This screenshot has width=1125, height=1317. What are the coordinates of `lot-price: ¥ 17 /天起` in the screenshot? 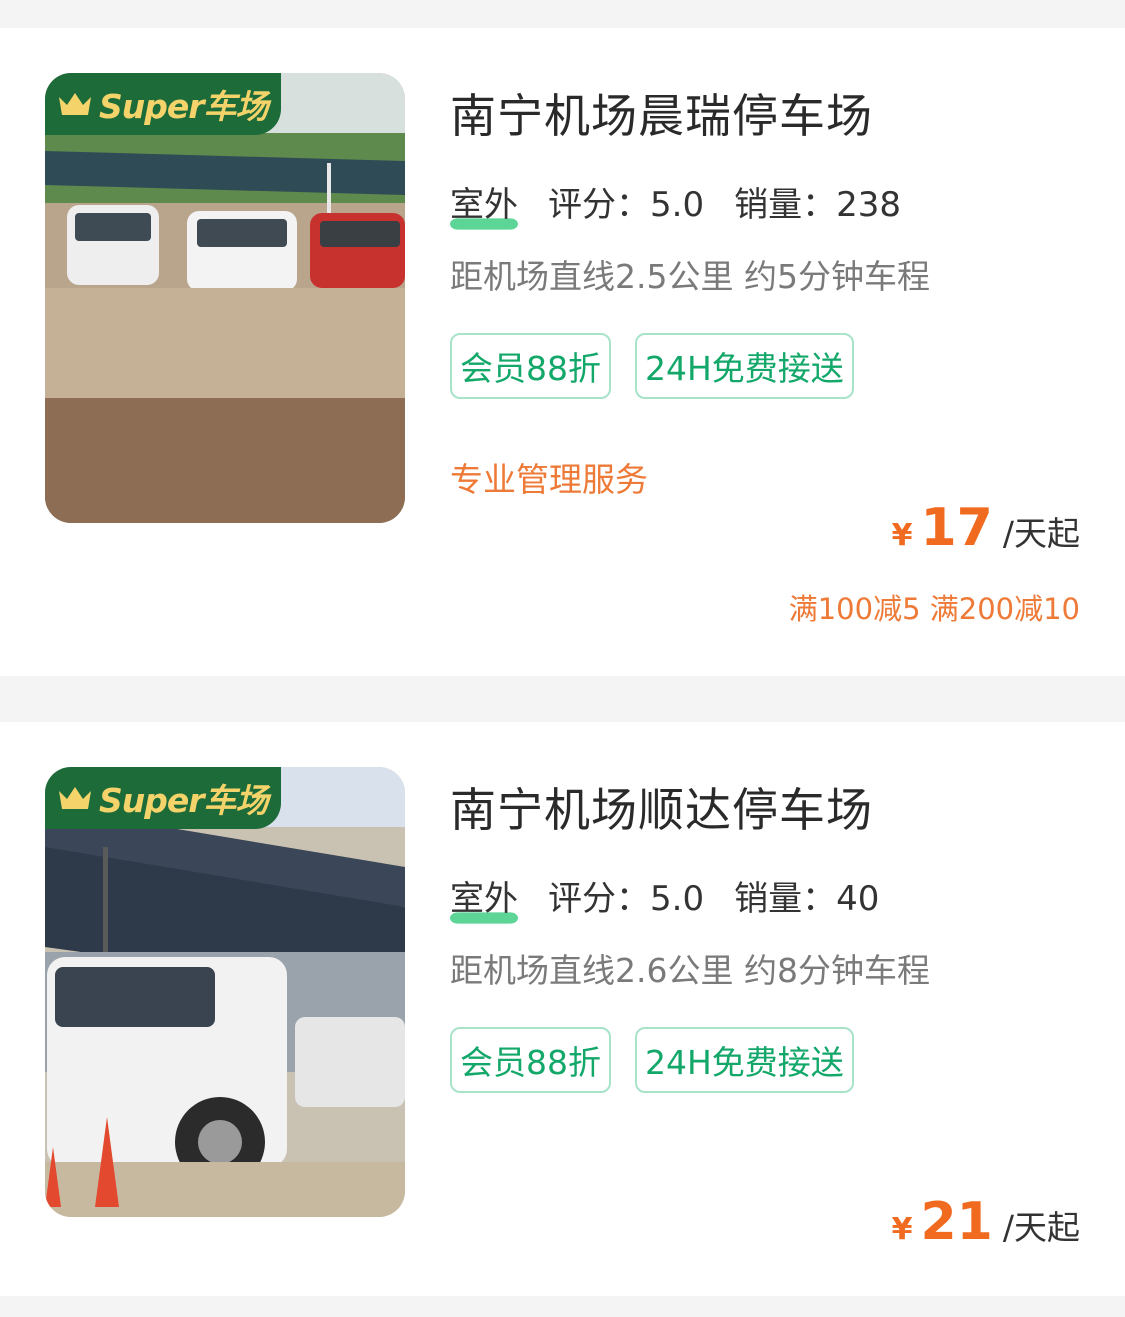 It's located at (986, 528).